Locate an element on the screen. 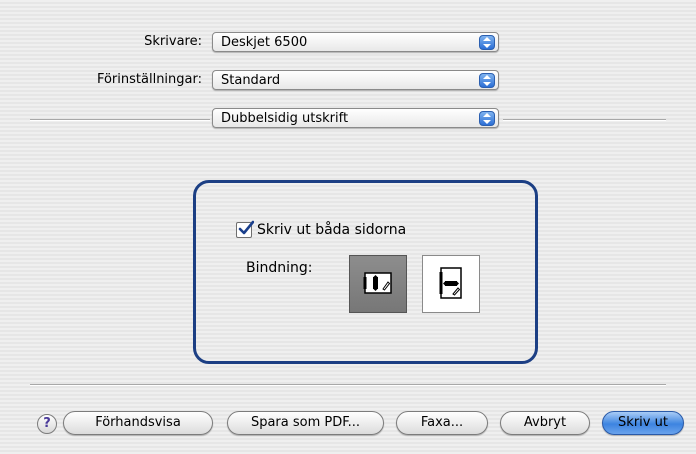  short-edge-binding-icon is located at coordinates (450, 283).